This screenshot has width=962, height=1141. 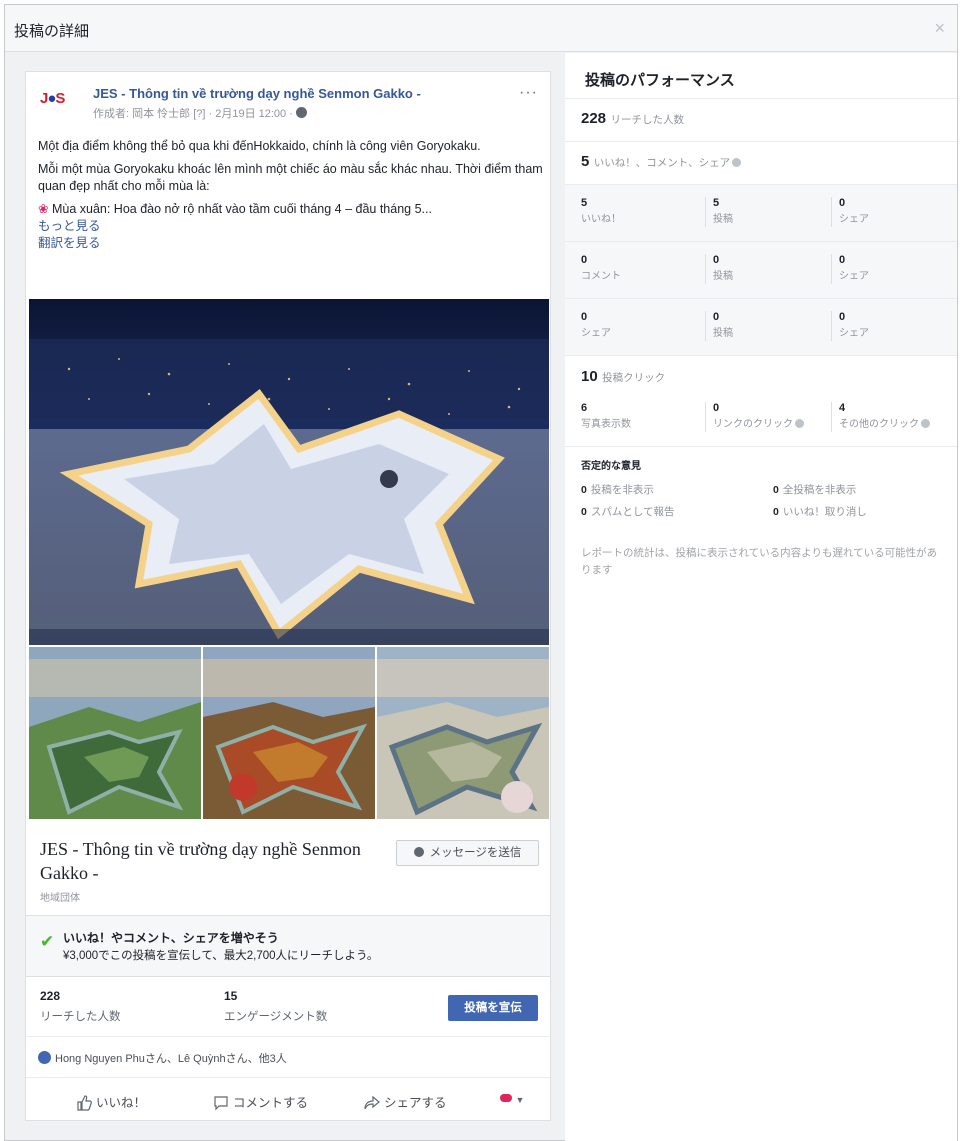 I want to click on comment-icon, so click(x=221, y=1103).